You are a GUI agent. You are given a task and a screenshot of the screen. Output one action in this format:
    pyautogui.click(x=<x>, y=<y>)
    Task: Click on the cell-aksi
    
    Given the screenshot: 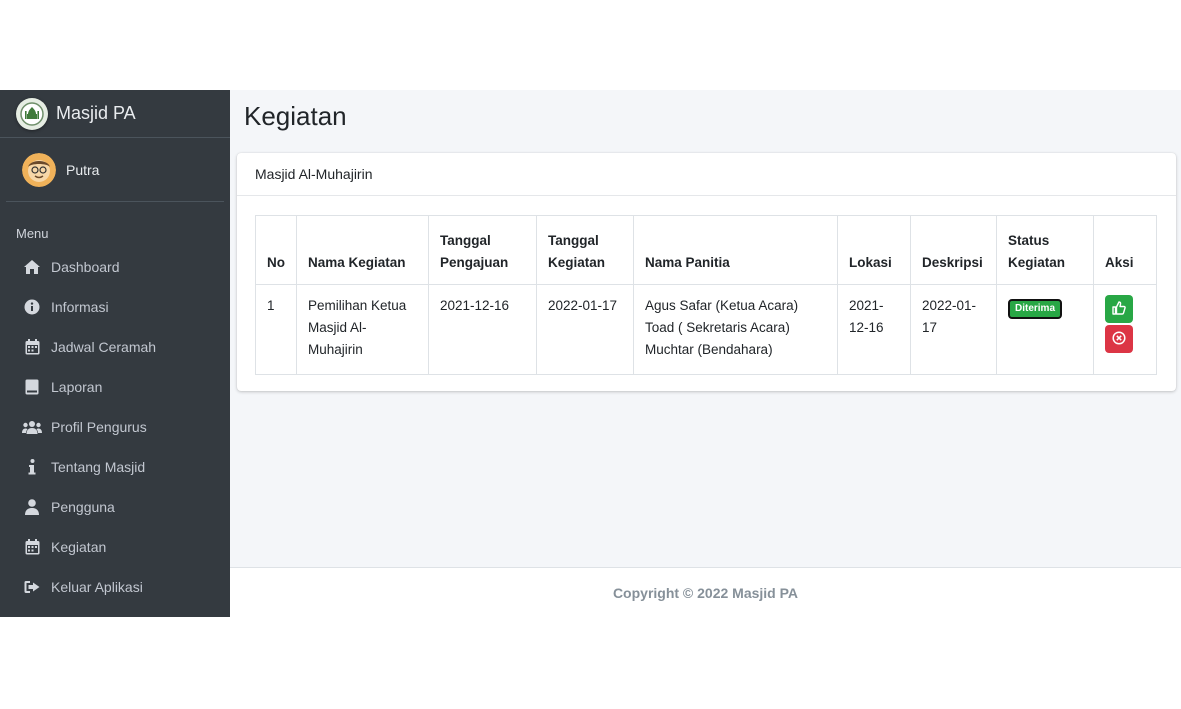 What is the action you would take?
    pyautogui.click(x=1125, y=329)
    